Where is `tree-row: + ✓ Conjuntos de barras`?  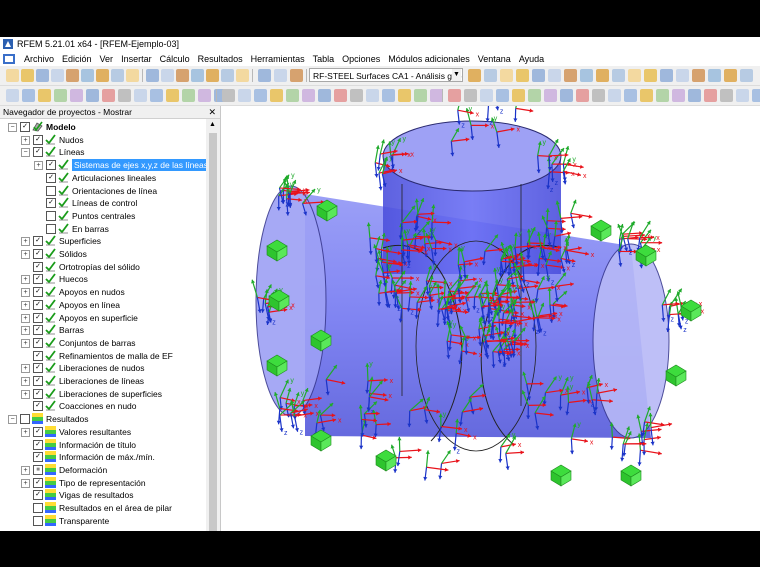
tree-row: + ✓ Conjuntos de barras is located at coordinates (103, 343).